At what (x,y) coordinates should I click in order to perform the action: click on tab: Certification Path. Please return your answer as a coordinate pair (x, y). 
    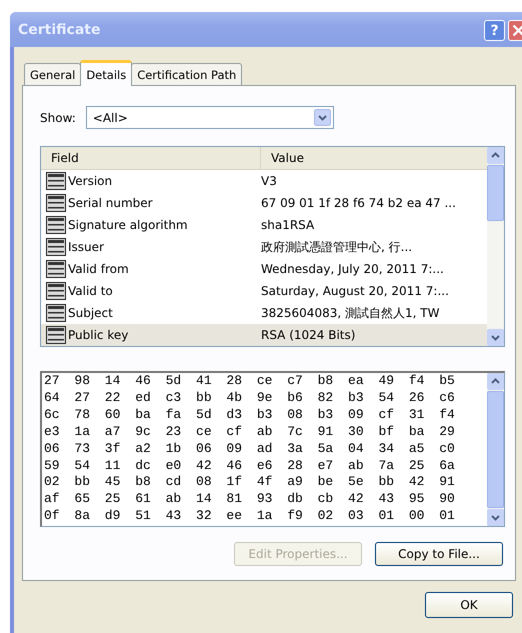
    Looking at the image, I should click on (186, 74).